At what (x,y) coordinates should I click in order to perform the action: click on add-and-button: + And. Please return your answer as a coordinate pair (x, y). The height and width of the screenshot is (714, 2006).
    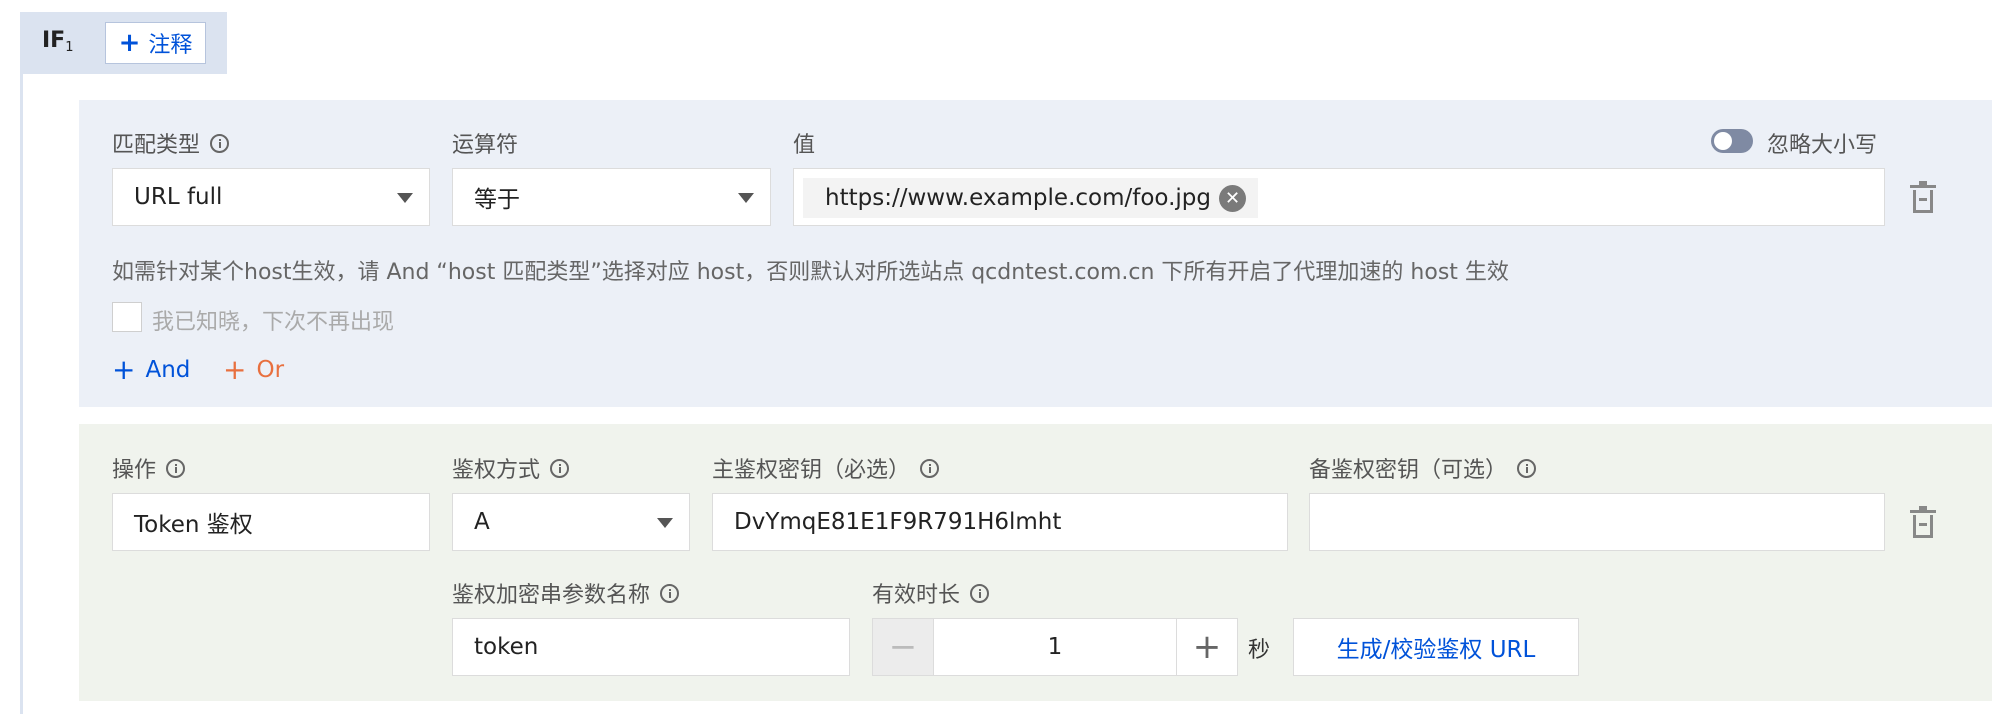
    Looking at the image, I should click on (151, 370).